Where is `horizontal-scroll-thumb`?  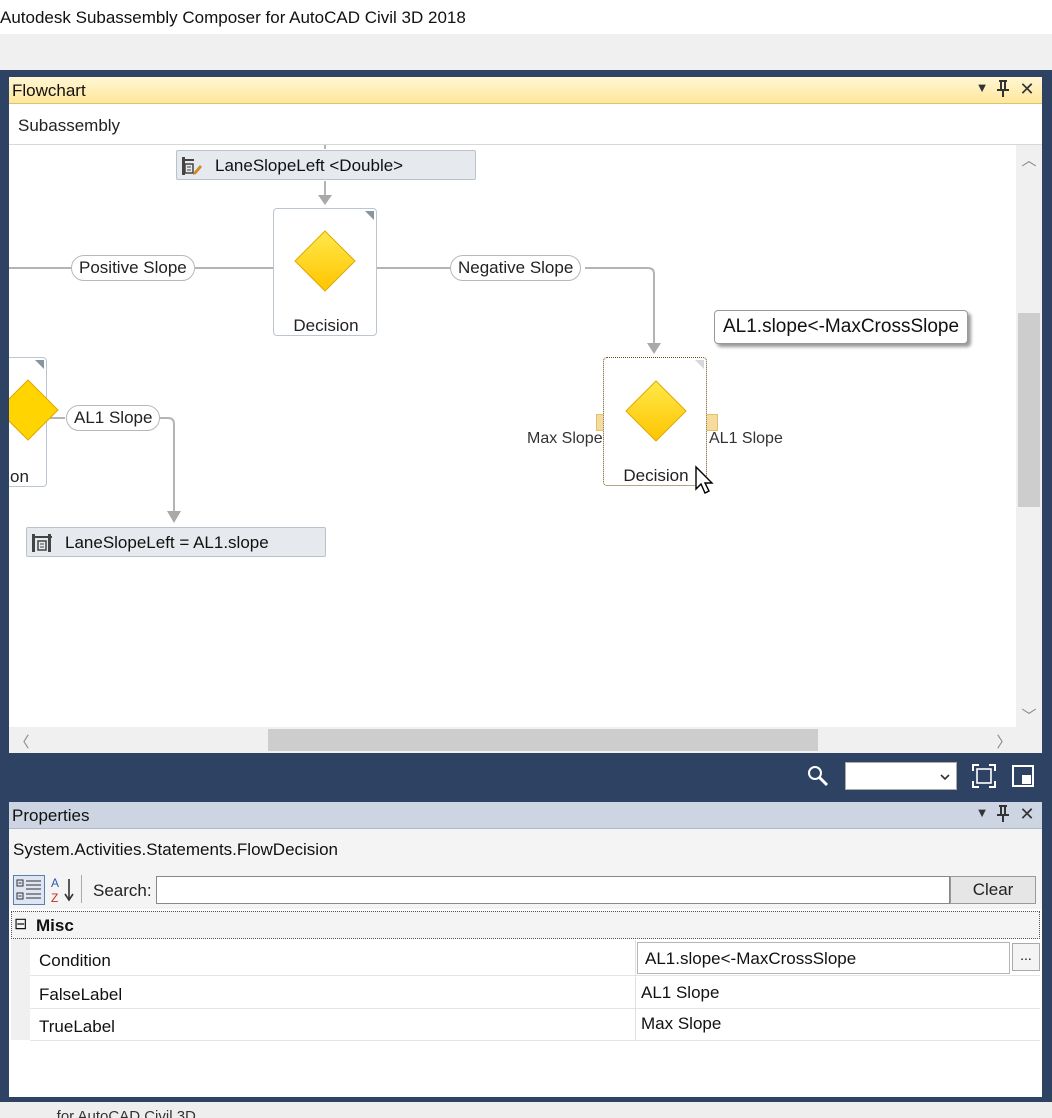 horizontal-scroll-thumb is located at coordinates (543, 740).